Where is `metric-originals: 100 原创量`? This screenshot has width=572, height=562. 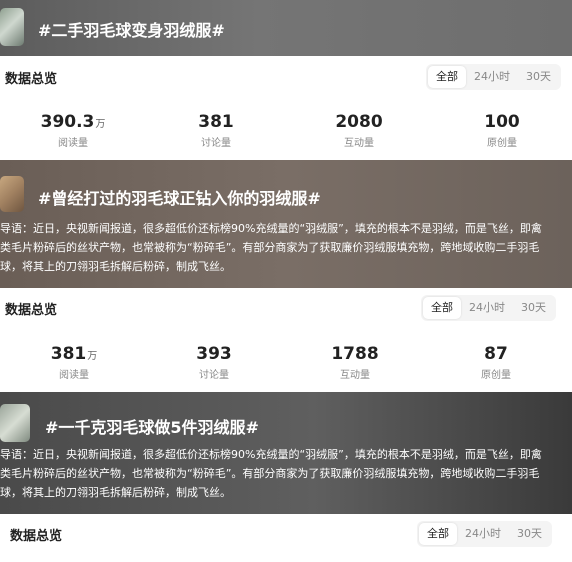
metric-originals: 100 原创量 is located at coordinates (502, 130).